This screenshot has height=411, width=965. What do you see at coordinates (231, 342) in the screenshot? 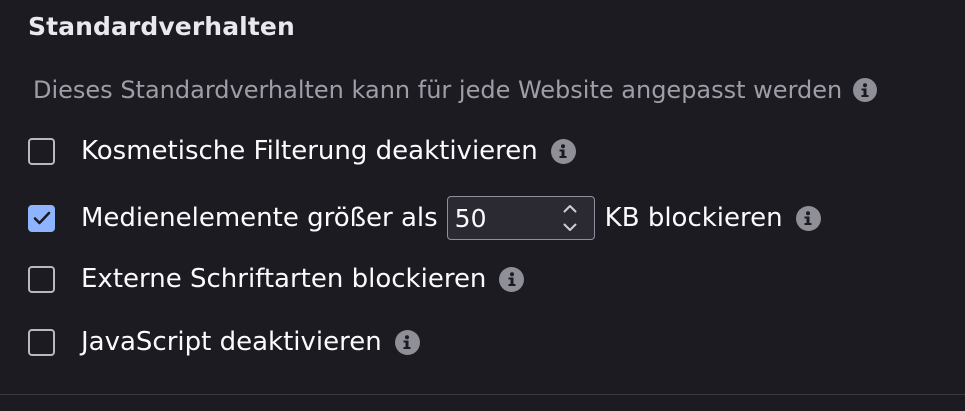
I see `disable-javascript-label: JavaScript deaktivieren` at bounding box center [231, 342].